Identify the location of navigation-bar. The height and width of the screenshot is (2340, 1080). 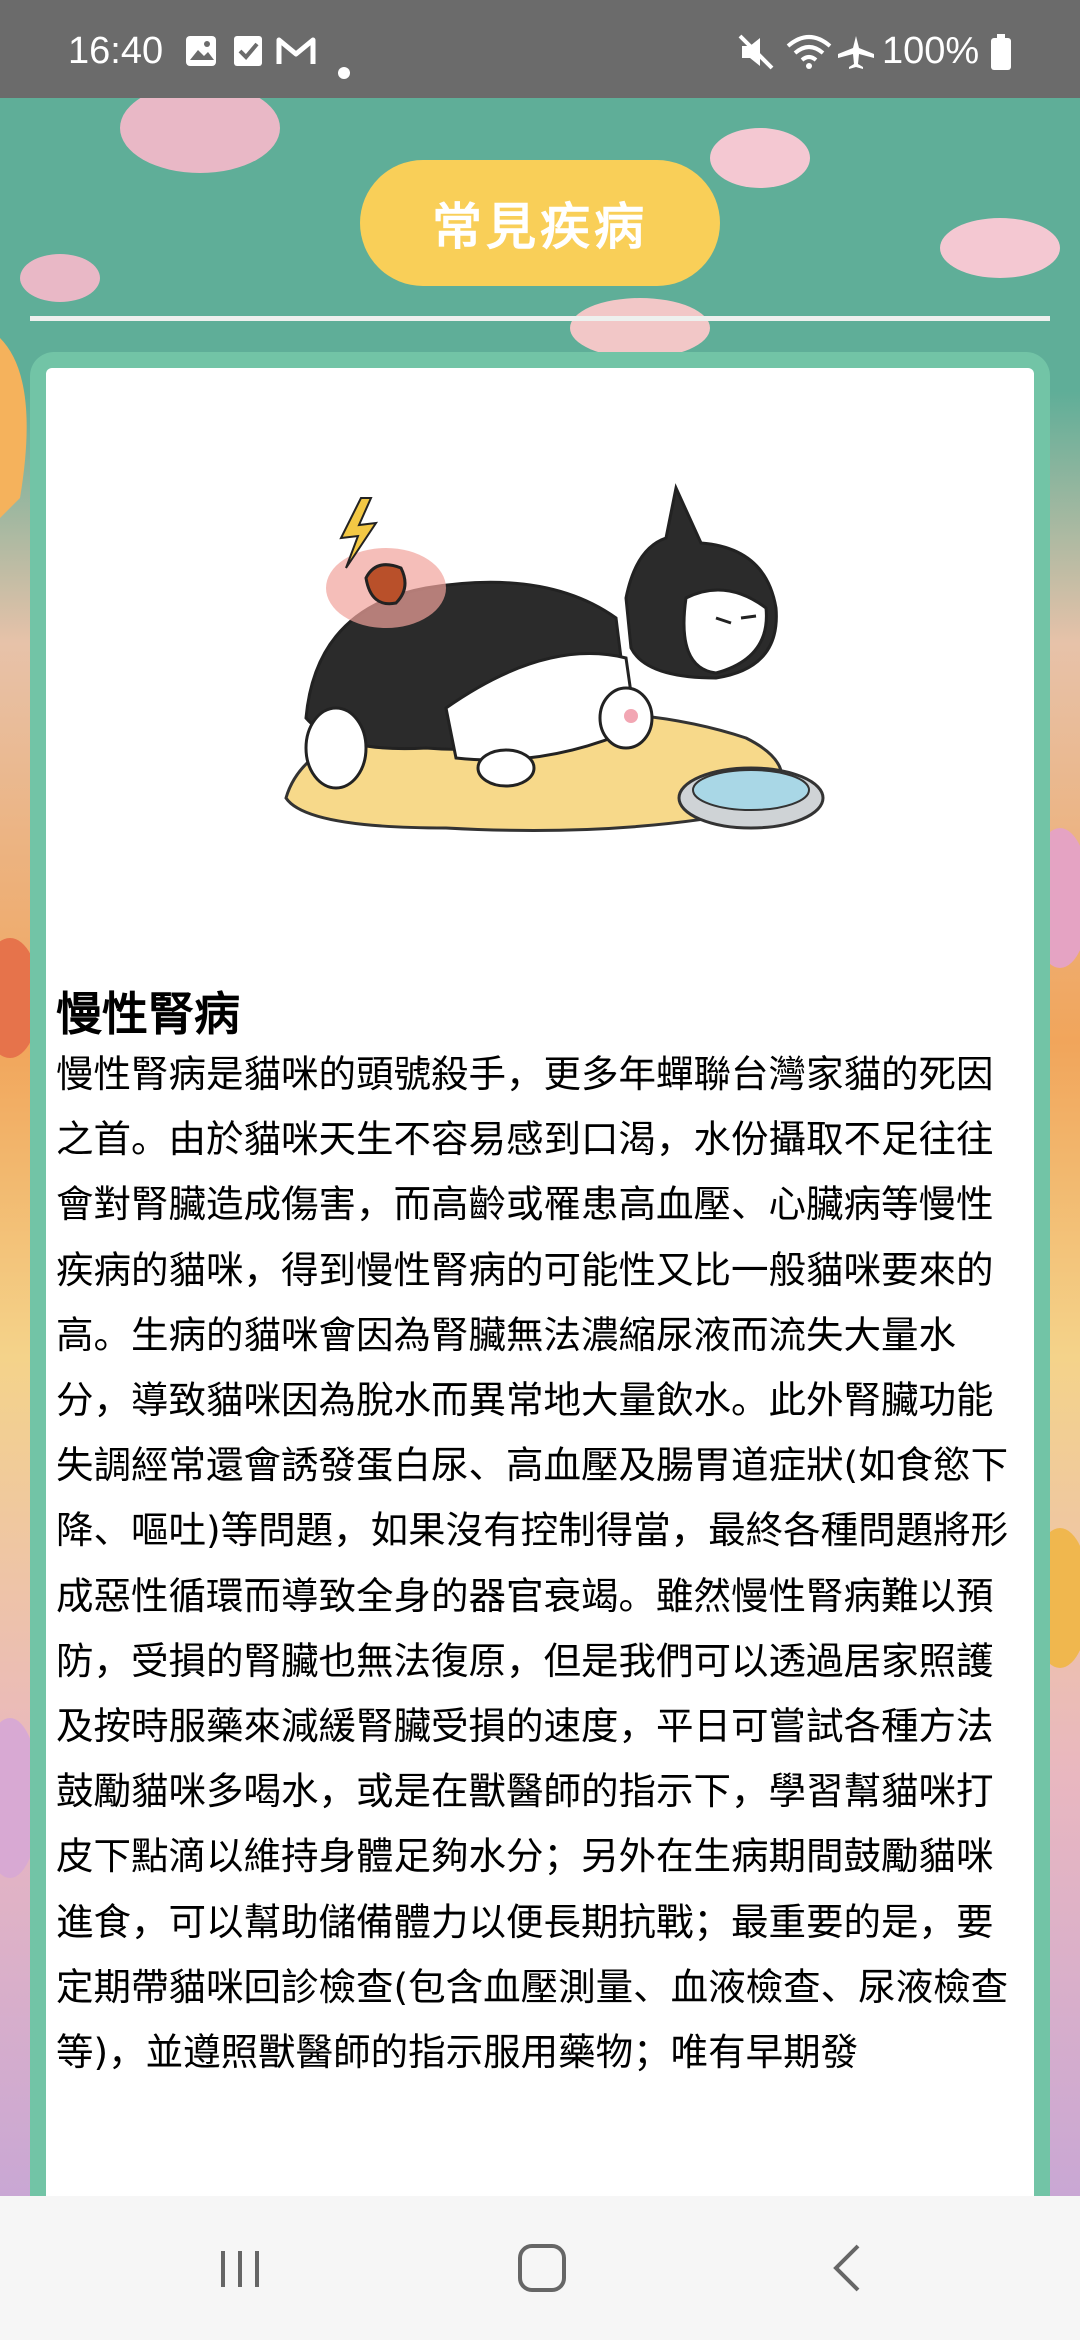
(540, 2268).